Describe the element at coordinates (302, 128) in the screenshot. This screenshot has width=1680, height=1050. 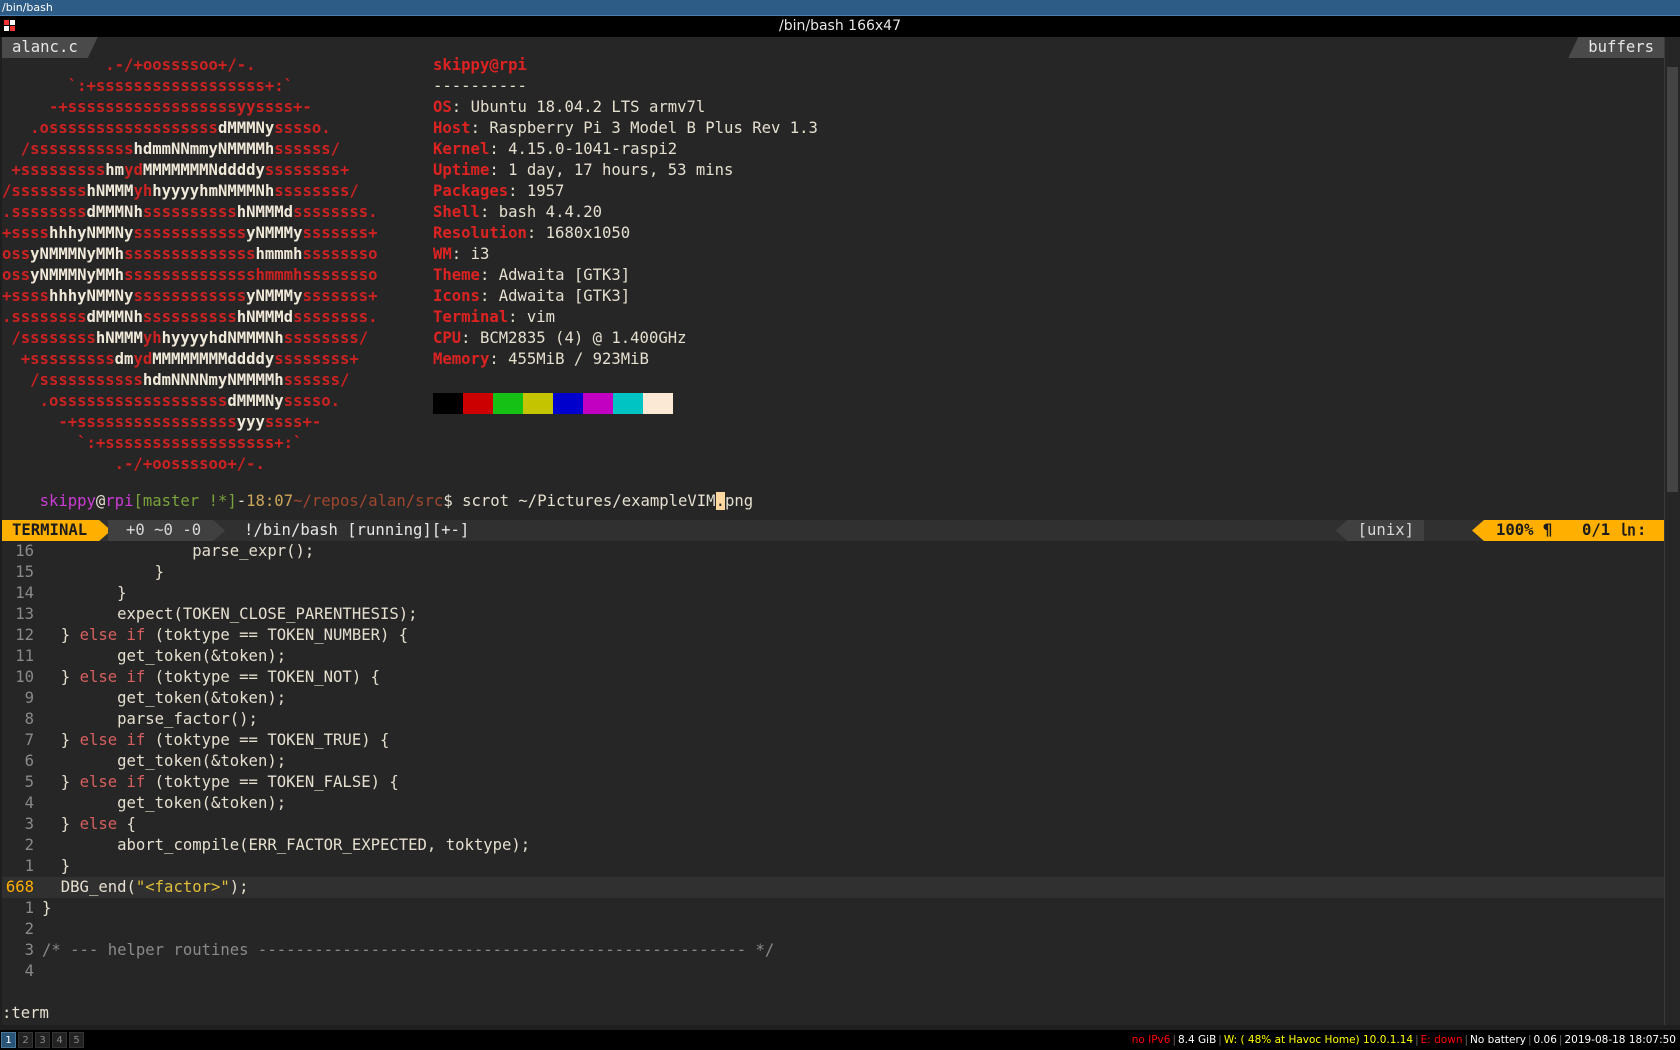
I see `ascii-logo-segment: sssso.` at that location.